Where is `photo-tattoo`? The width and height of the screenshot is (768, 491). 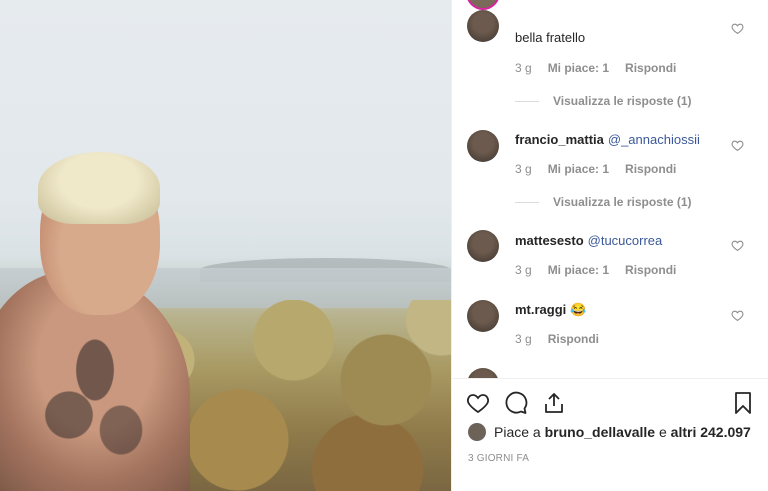 photo-tattoo is located at coordinates (95, 400).